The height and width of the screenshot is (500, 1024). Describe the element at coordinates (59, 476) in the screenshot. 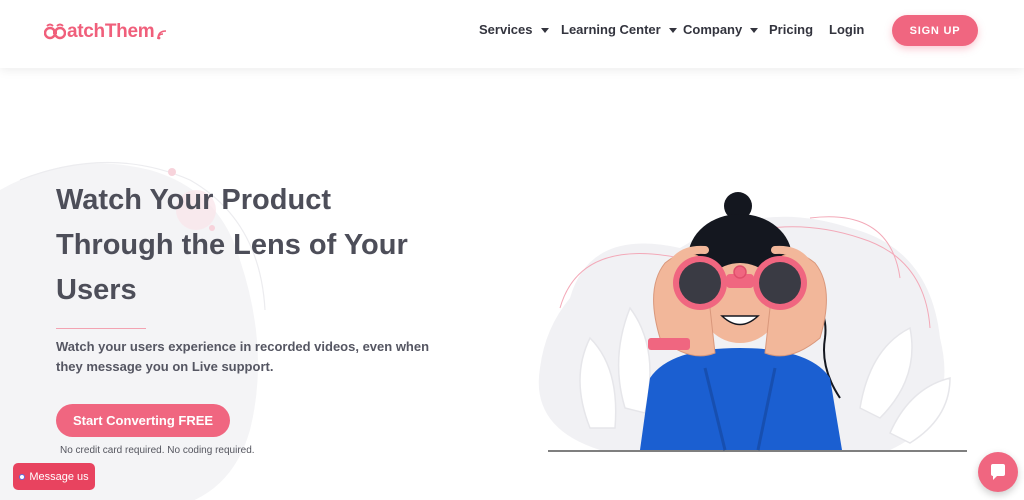

I see `message-us-label: Message us` at that location.